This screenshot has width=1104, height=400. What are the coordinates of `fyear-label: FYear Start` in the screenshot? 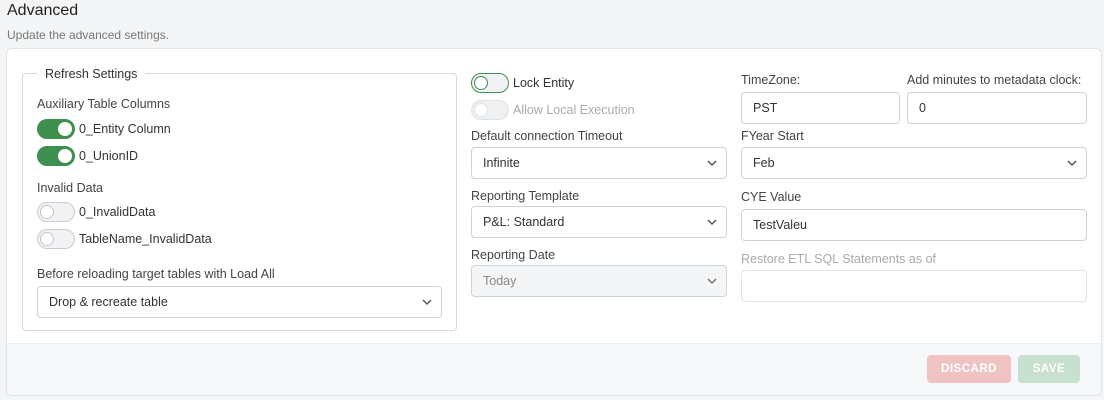 It's located at (772, 136).